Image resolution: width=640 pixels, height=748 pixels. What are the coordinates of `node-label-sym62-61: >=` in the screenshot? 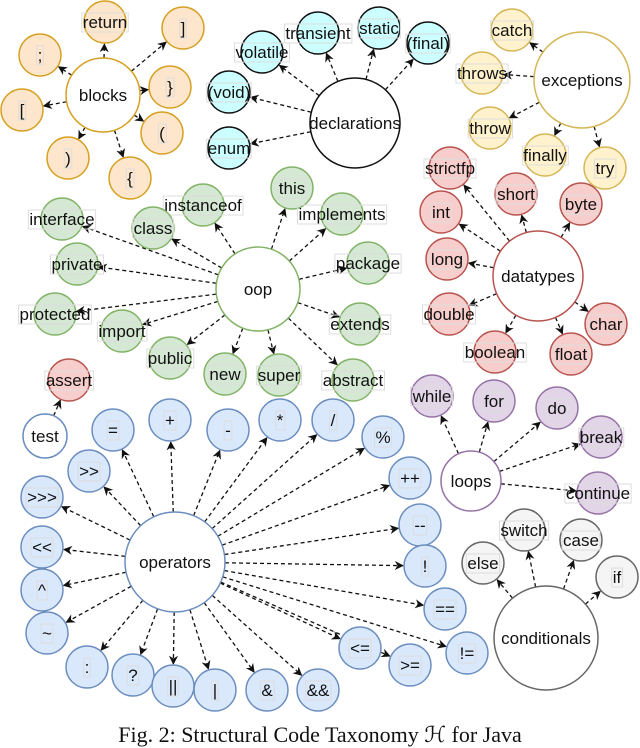 It's located at (410, 665).